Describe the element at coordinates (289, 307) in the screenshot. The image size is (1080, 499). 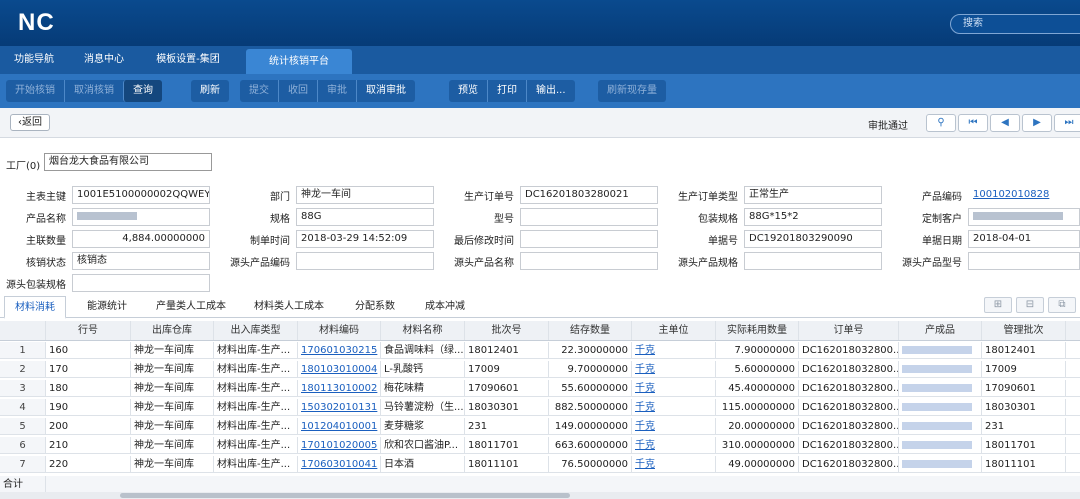
I see `tab-material-labor-cost: 材料类人工成本` at that location.